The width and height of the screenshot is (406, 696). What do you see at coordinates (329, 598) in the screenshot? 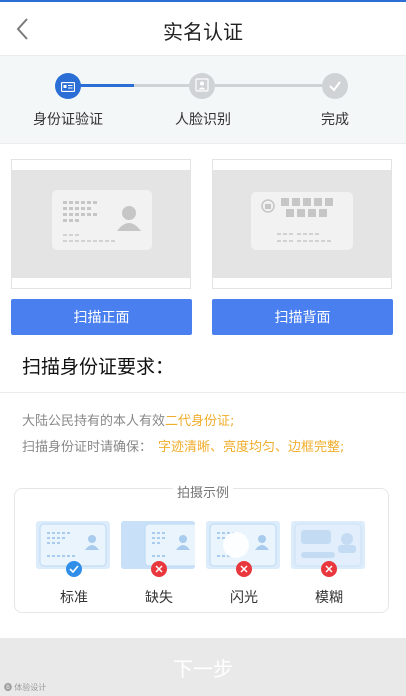
I see `example-label-blurry: 模糊` at bounding box center [329, 598].